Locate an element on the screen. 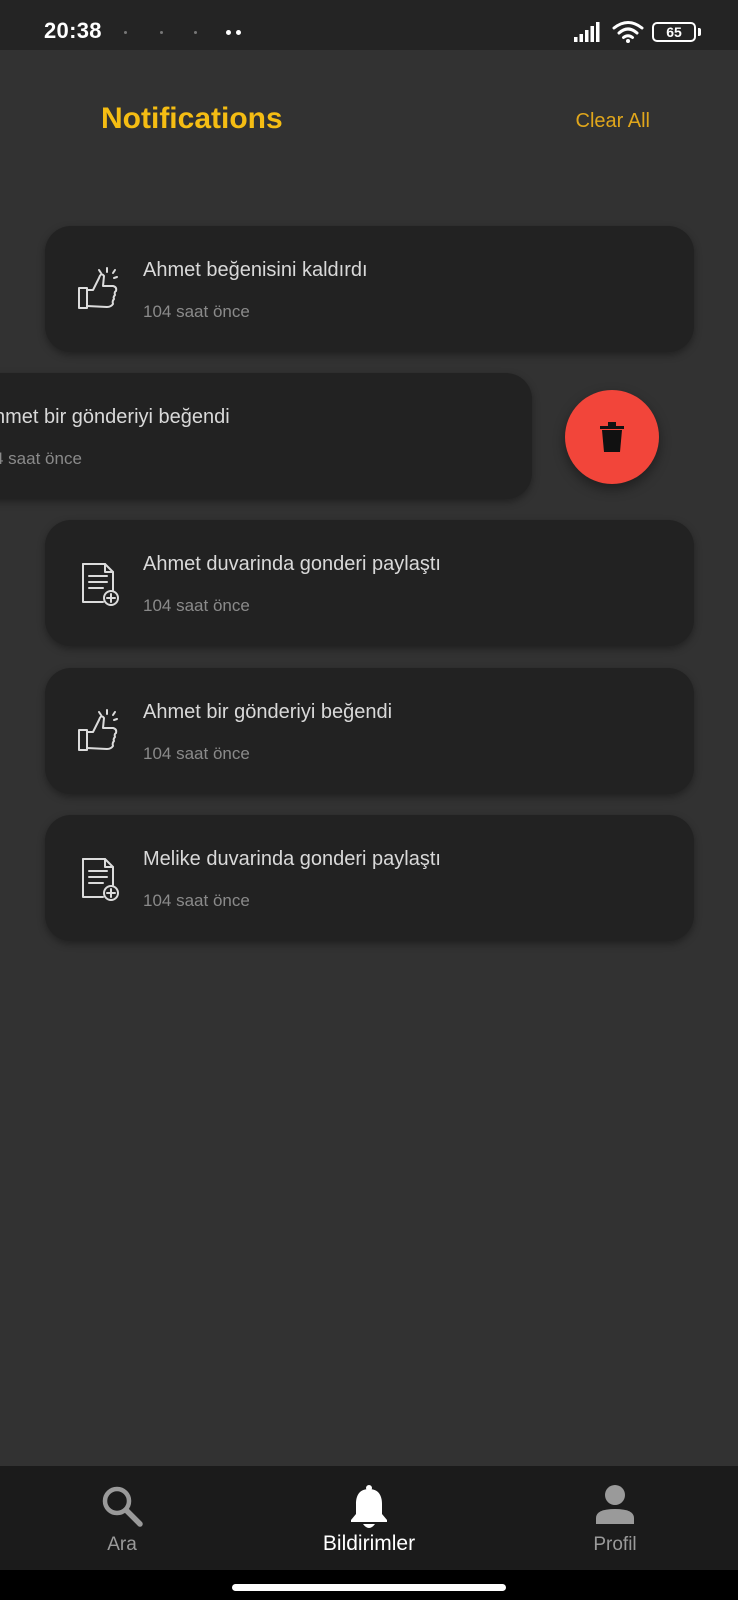 The width and height of the screenshot is (738, 1600). nav-label-profile: Profil is located at coordinates (615, 1544).